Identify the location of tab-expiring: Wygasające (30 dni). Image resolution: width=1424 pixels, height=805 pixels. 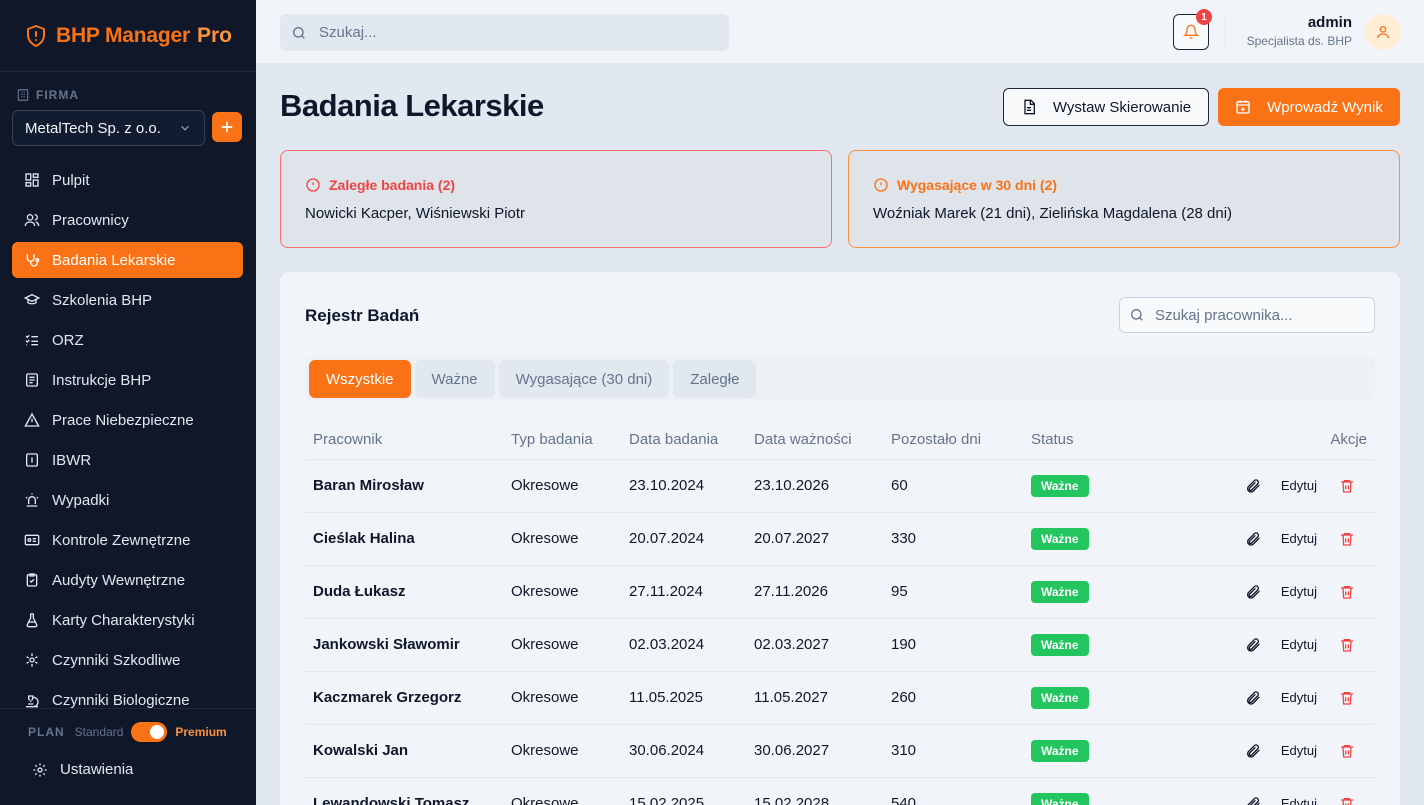
(584, 379).